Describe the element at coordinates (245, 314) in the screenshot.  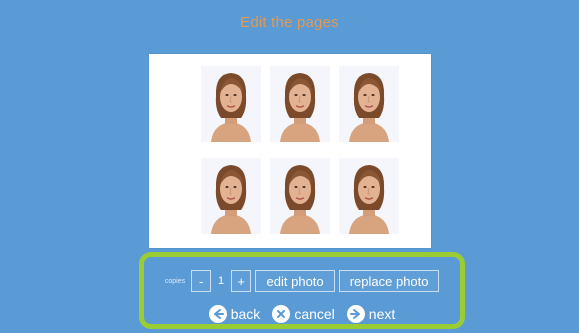
I see `back-label: back` at that location.